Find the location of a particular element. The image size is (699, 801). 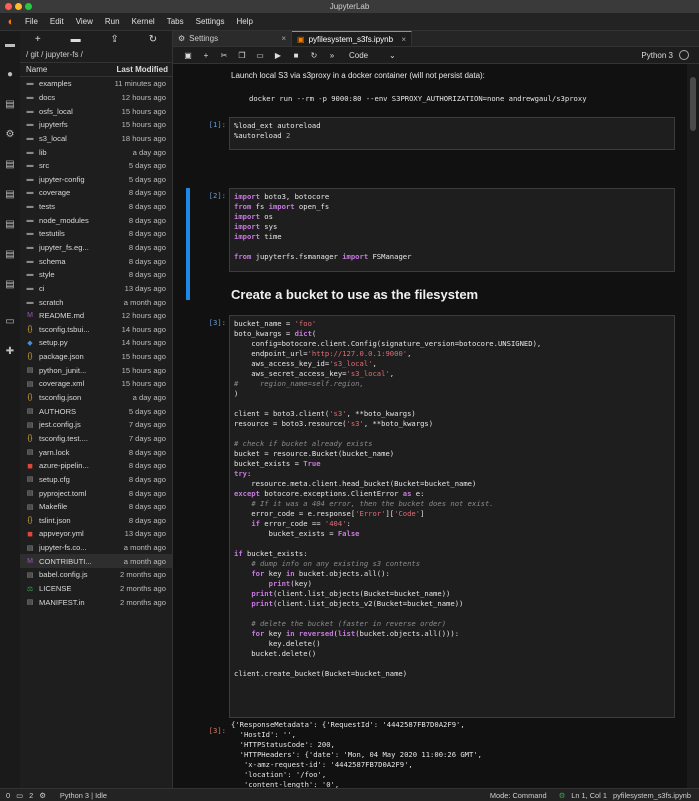

file-list-item: ▤ Makefile 8 days ago is located at coordinates (96, 507).